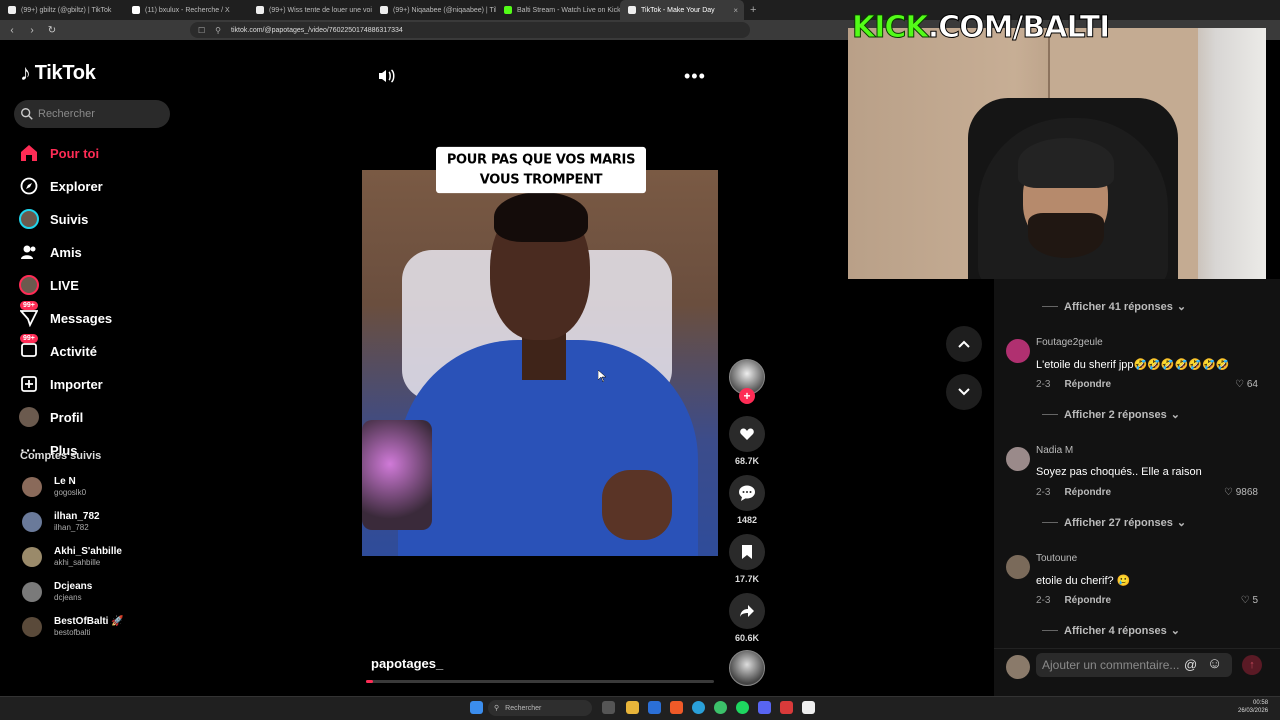 Image resolution: width=1280 pixels, height=720 pixels. Describe the element at coordinates (747, 668) in the screenshot. I see `music-disc-avatar` at that location.